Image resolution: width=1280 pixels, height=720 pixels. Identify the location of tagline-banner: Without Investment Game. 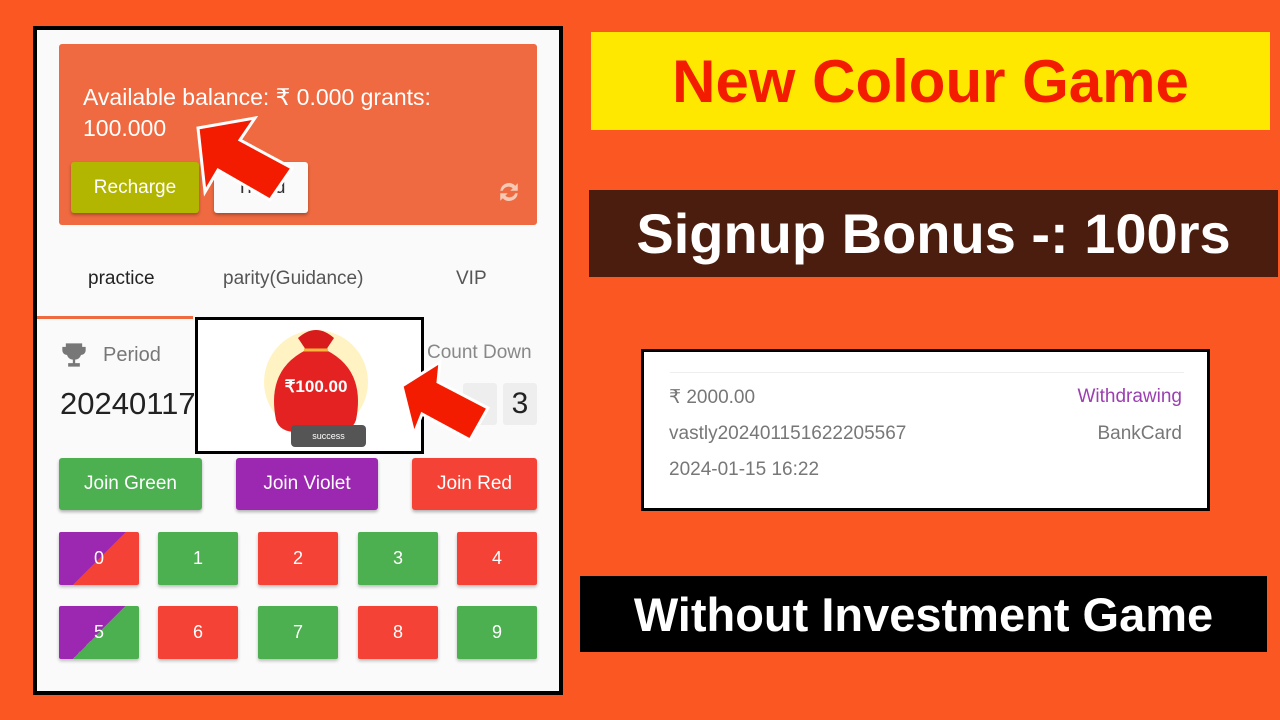
(923, 614).